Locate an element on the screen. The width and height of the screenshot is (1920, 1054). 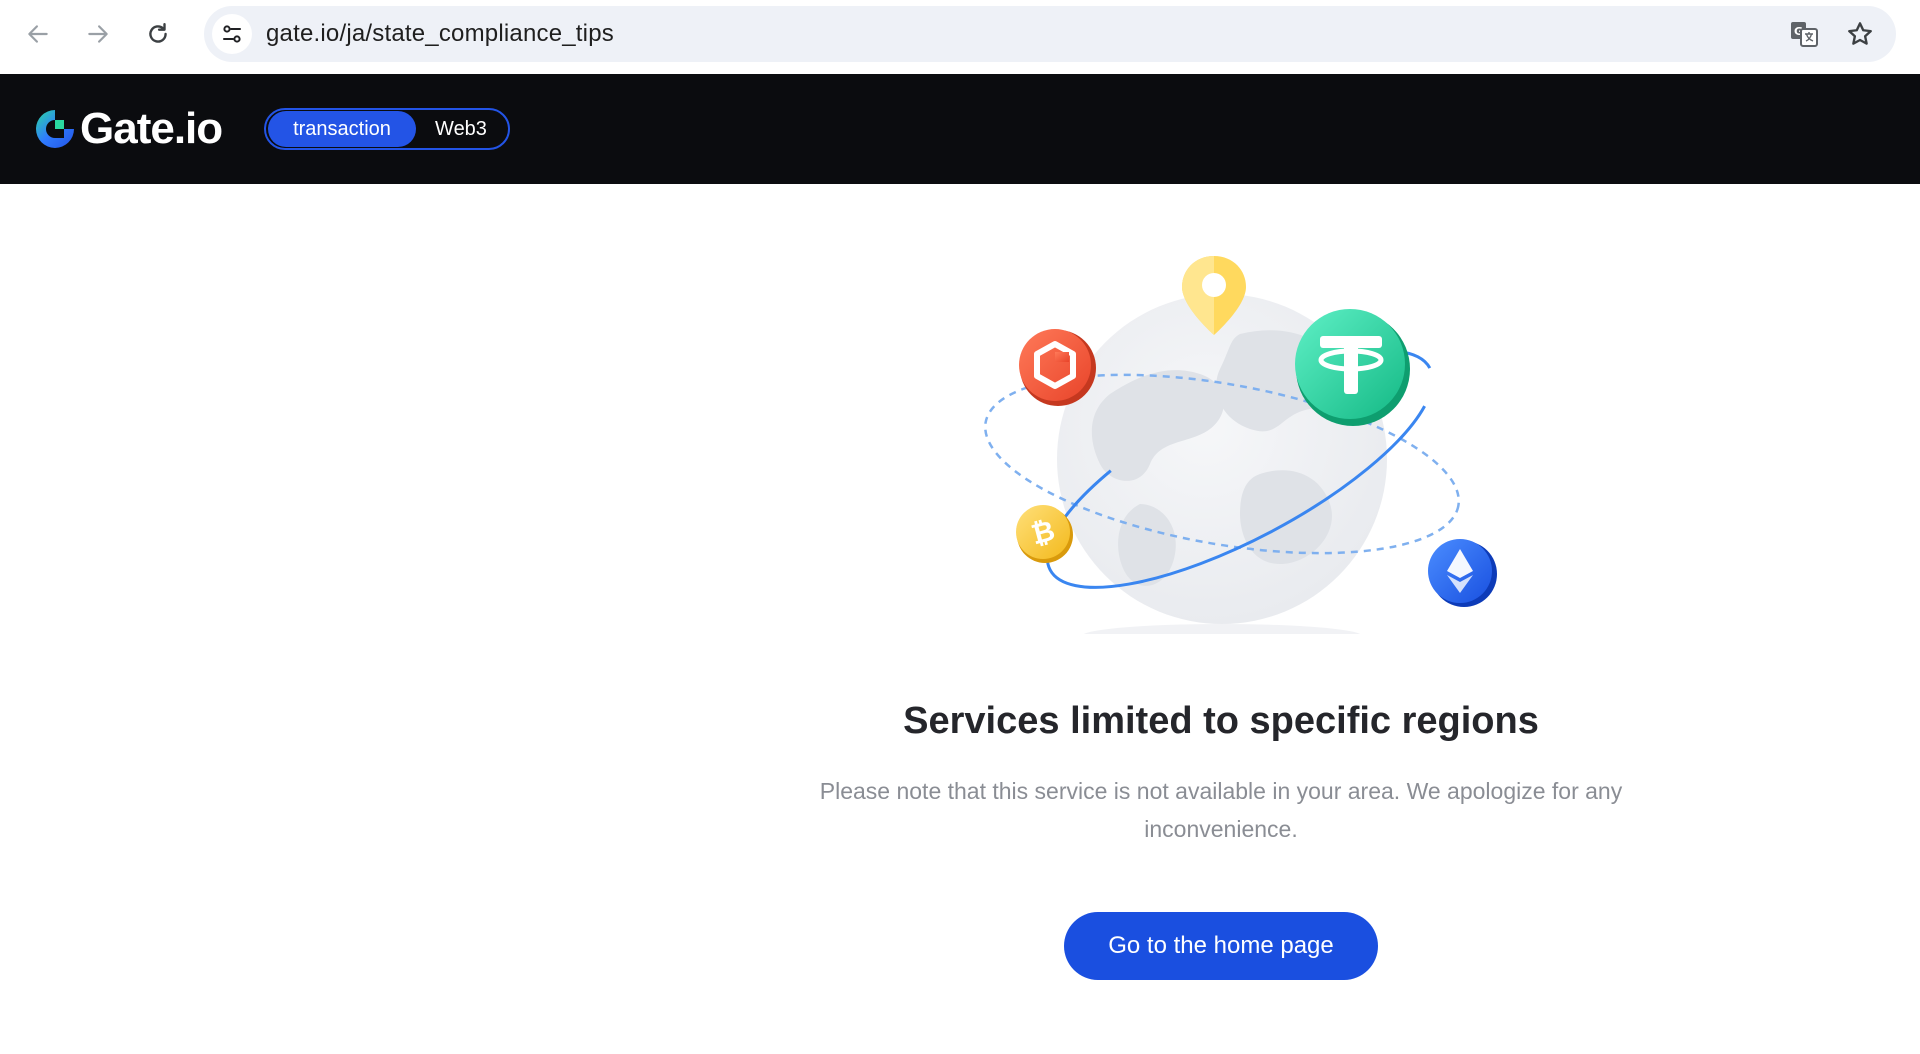
site-info-button is located at coordinates (232, 34).